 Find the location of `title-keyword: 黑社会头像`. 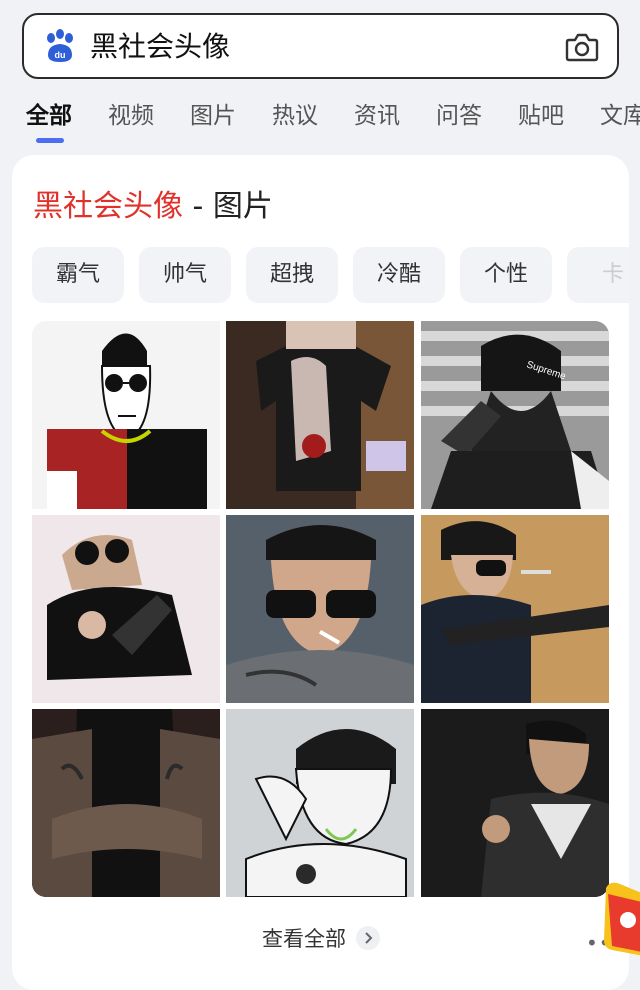

title-keyword: 黑社会头像 is located at coordinates (108, 206).